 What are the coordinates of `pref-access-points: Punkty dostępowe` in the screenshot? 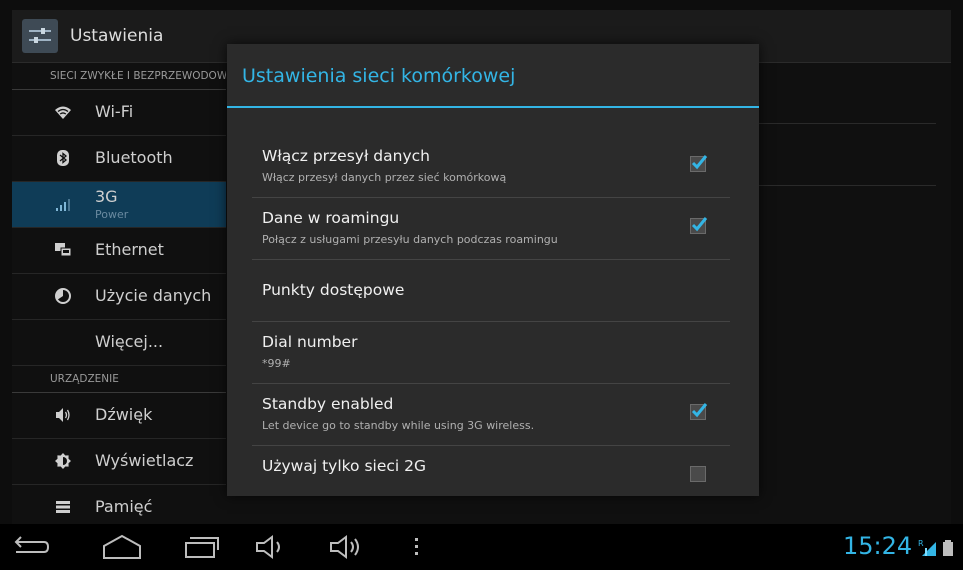 It's located at (491, 291).